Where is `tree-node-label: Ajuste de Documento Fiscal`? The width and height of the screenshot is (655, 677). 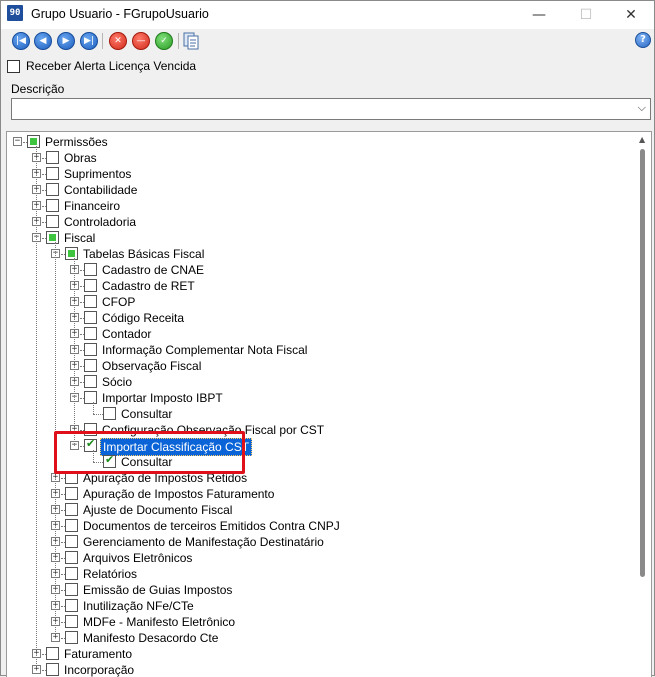
tree-node-label: Ajuste de Documento Fiscal is located at coordinates (157, 510).